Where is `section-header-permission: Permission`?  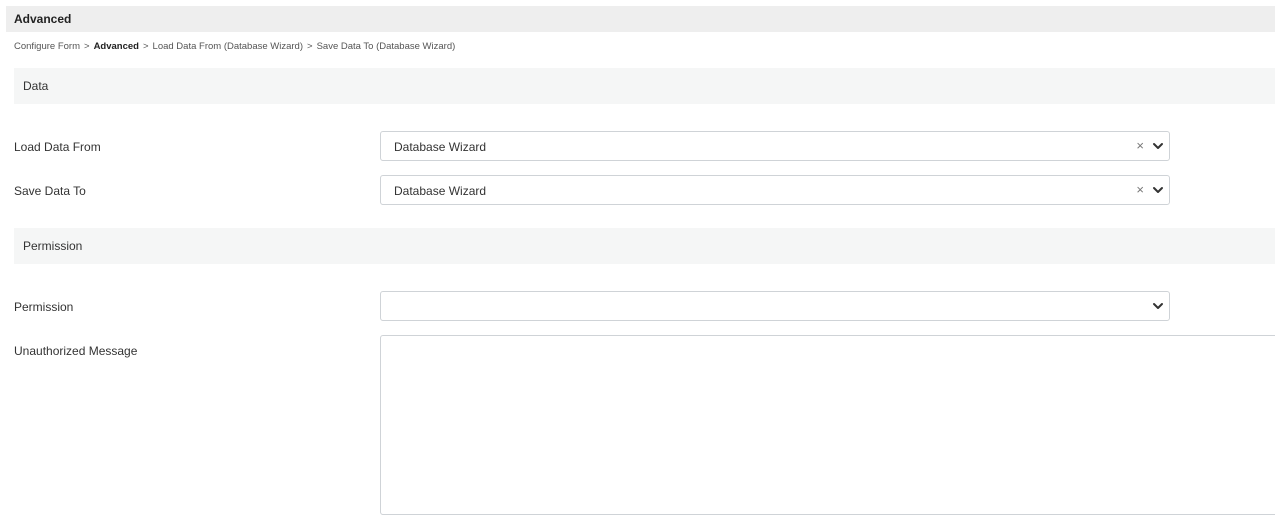 section-header-permission: Permission is located at coordinates (644, 246).